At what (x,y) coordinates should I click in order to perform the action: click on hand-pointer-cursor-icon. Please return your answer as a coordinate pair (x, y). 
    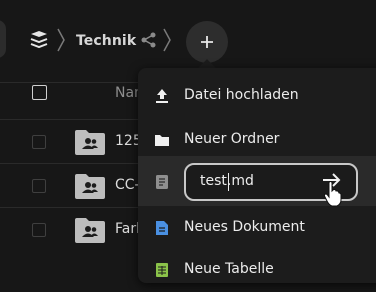
    Looking at the image, I should click on (333, 193).